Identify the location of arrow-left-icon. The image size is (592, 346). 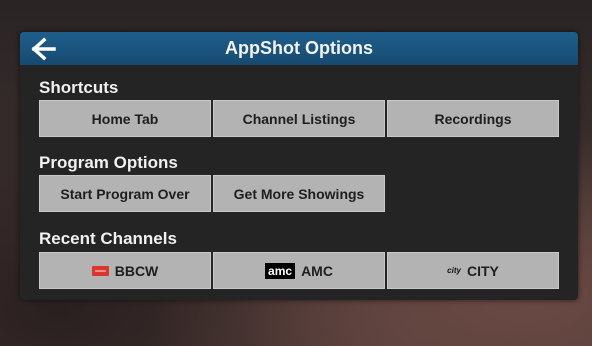
(43, 49).